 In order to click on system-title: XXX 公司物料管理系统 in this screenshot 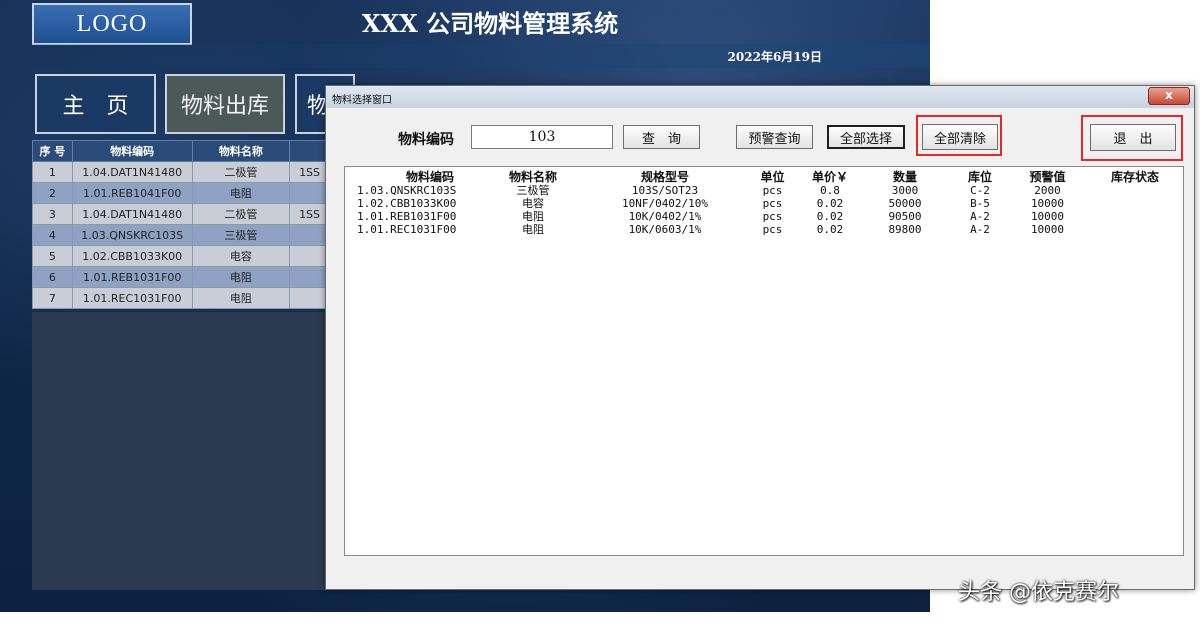, I will do `click(490, 23)`.